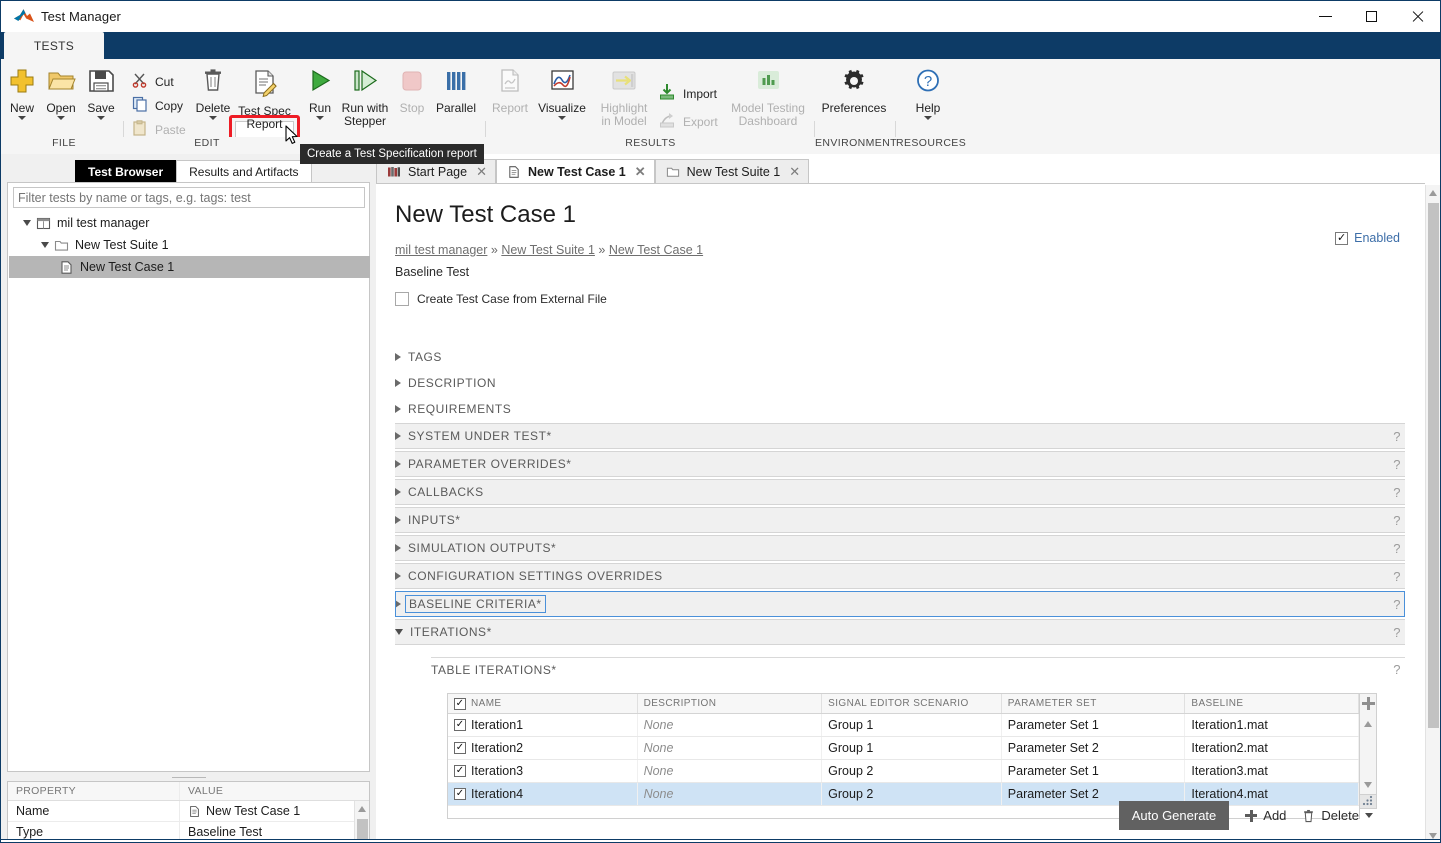 The height and width of the screenshot is (843, 1441). Describe the element at coordinates (900, 383) in the screenshot. I see `section-description: DESCRIPTION` at that location.